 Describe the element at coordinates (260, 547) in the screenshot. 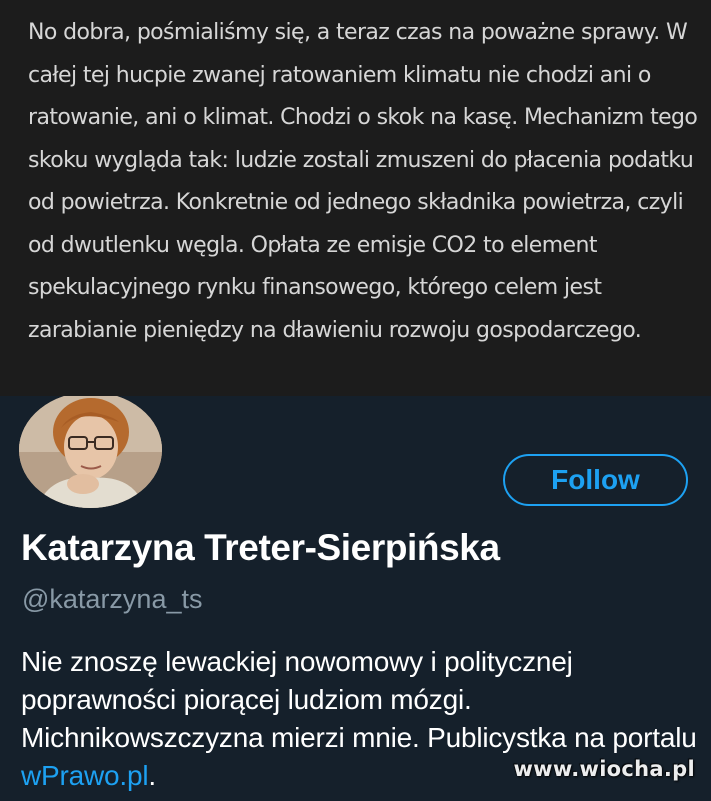

I see `display-name: Katarzyna Treter-Sierpińska` at that location.